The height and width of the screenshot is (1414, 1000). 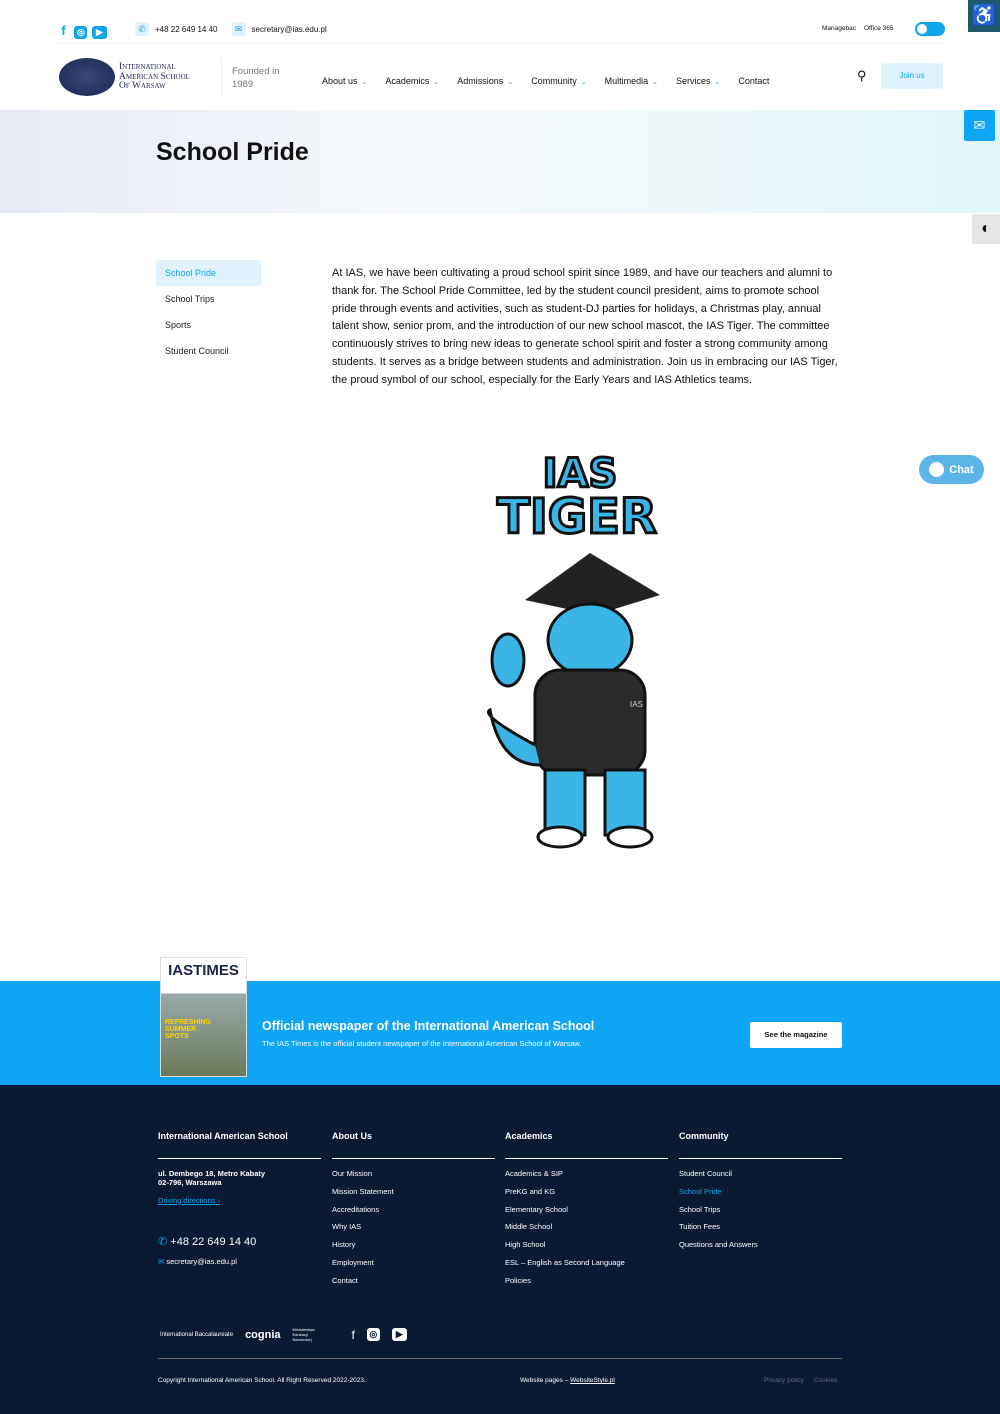 What do you see at coordinates (208, 325) in the screenshot?
I see `sidebar-item-sports: Sports` at bounding box center [208, 325].